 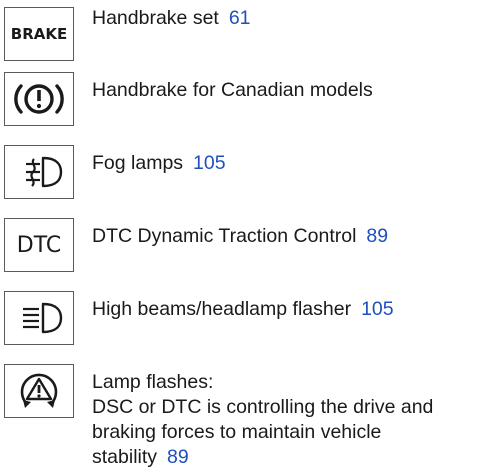 What do you see at coordinates (39, 245) in the screenshot?
I see `dtc-text-icon: DTC` at bounding box center [39, 245].